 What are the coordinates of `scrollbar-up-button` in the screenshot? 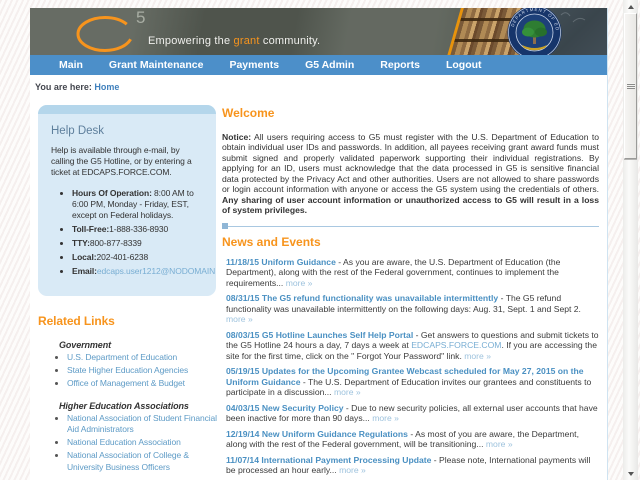 It's located at (630, 6).